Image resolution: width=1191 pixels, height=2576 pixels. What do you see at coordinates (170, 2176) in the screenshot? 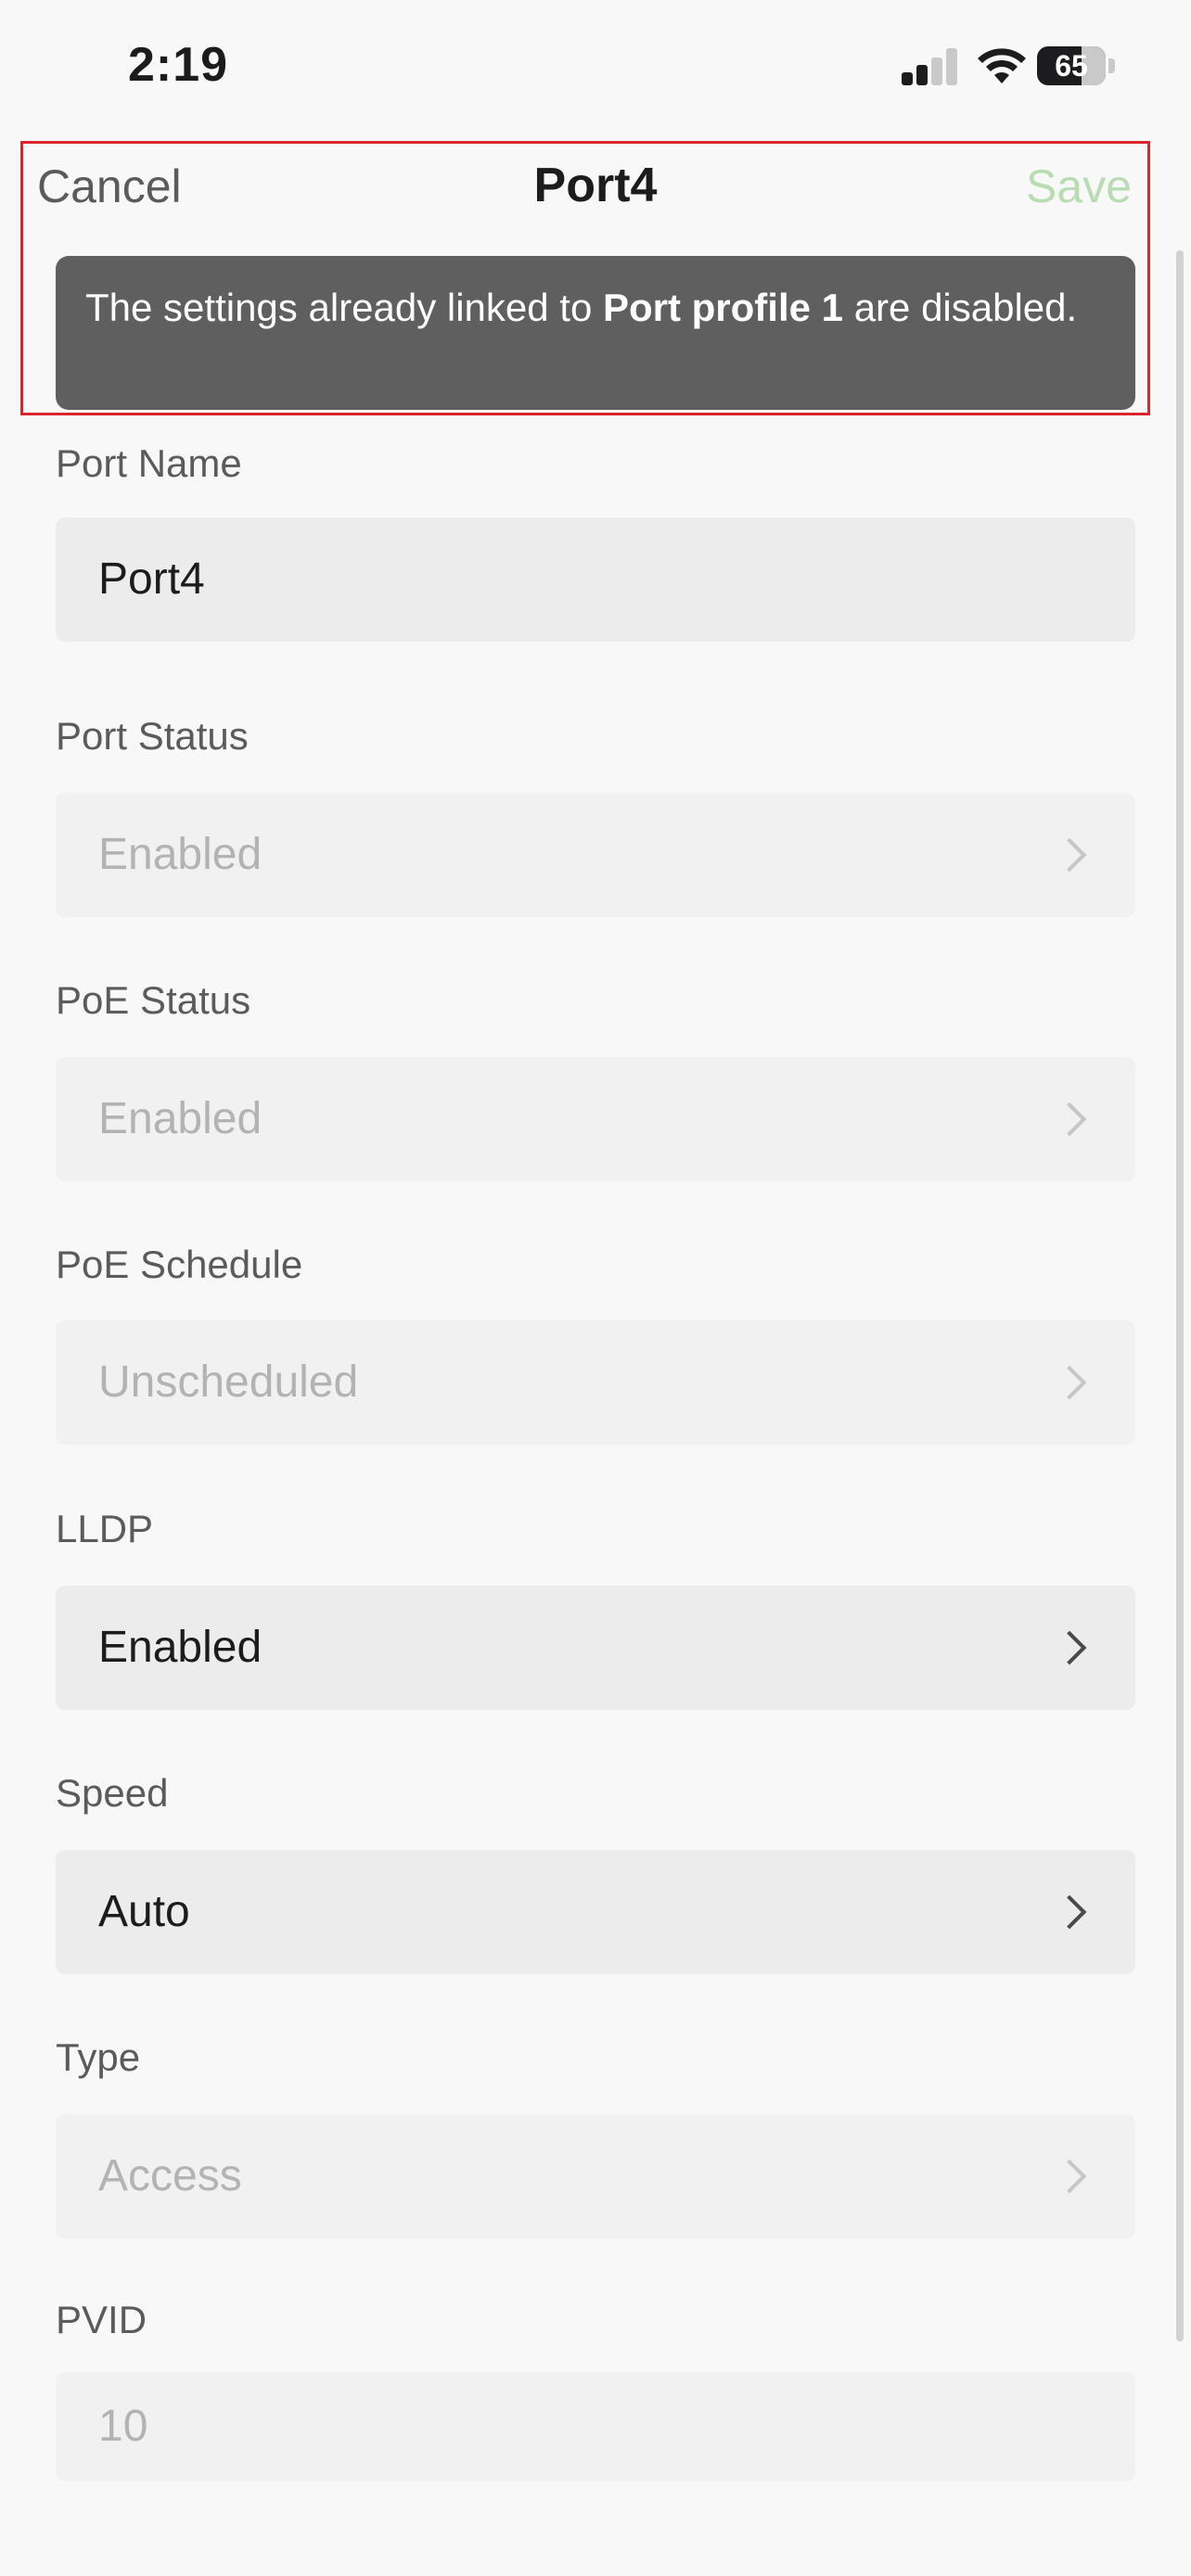
I see `type-value: Access` at bounding box center [170, 2176].